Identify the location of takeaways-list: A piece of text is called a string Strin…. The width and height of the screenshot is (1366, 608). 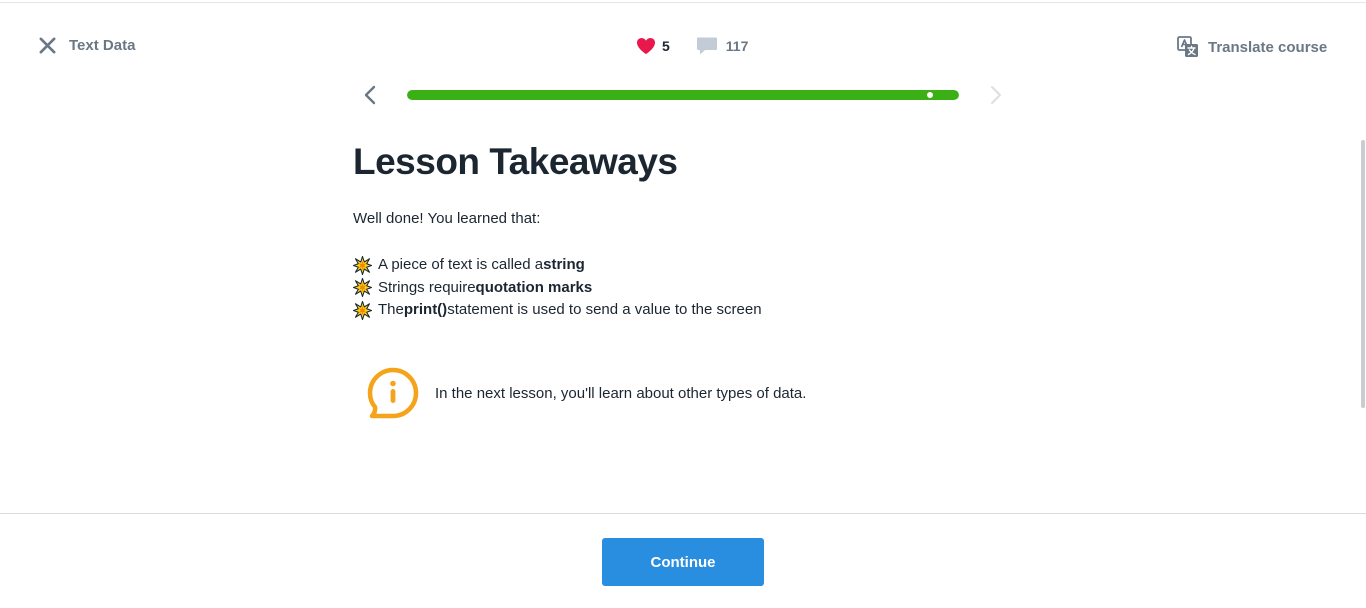
(557, 288).